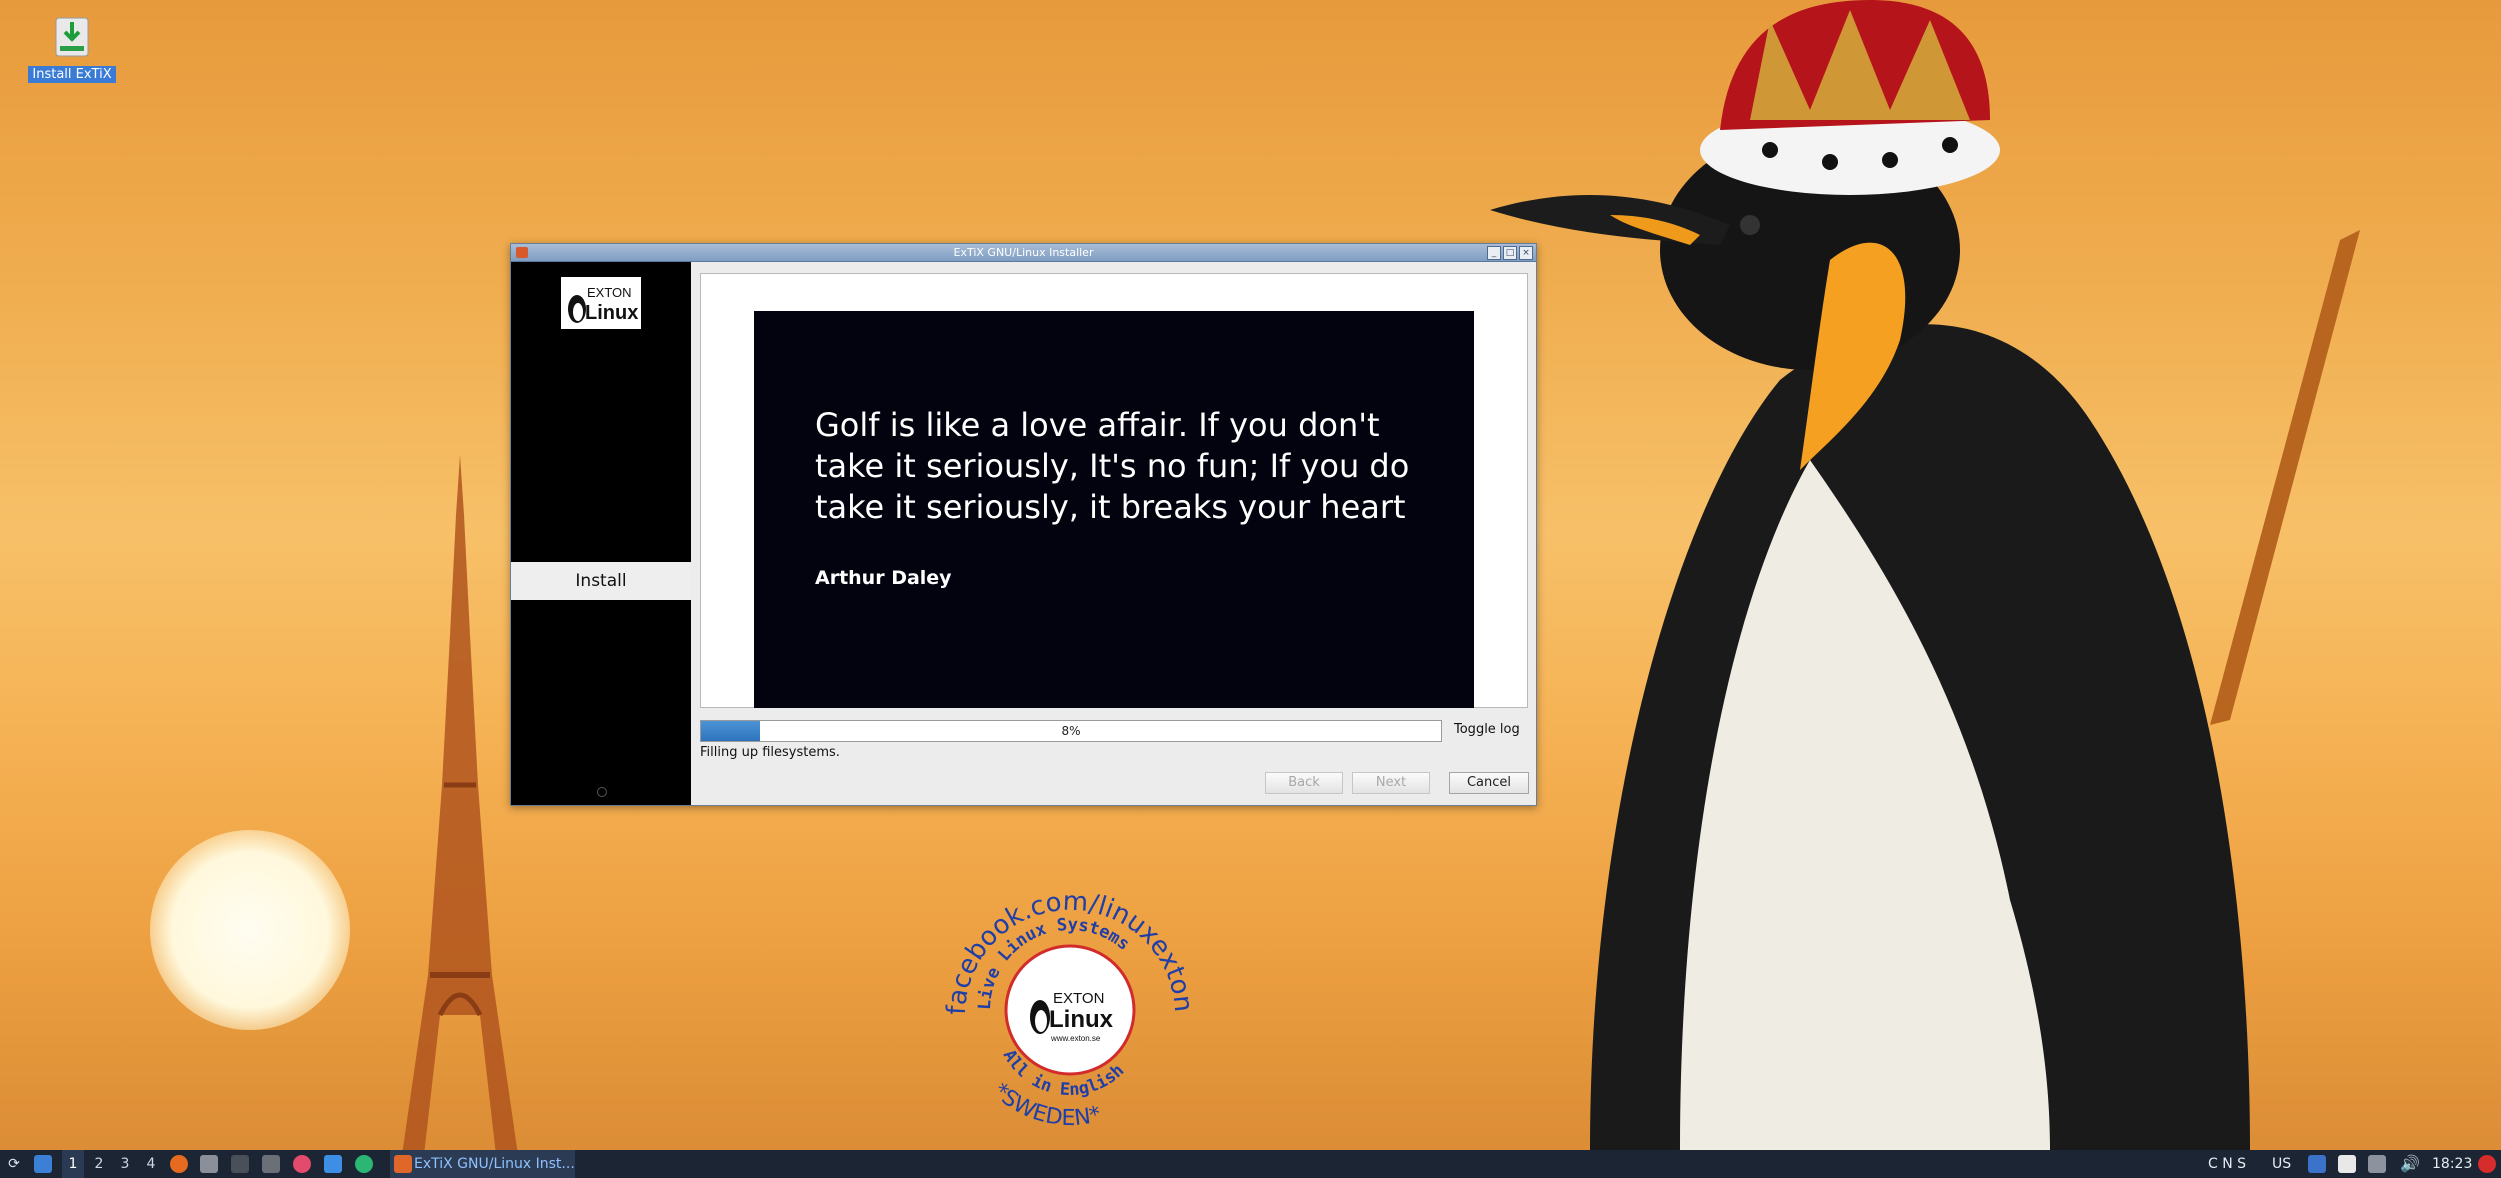 The height and width of the screenshot is (1178, 2501). Describe the element at coordinates (601, 581) in the screenshot. I see `sidebar-item-install: Install` at that location.